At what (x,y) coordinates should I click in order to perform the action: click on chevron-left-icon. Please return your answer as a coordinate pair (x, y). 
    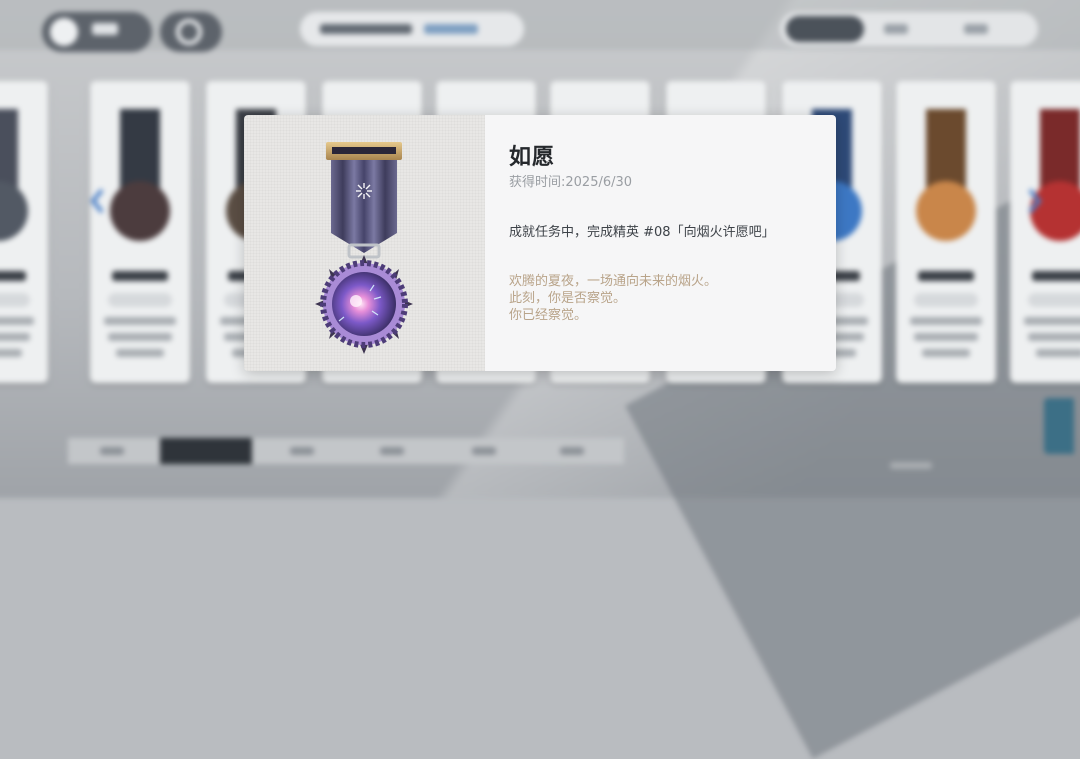
    Looking at the image, I should click on (98, 201).